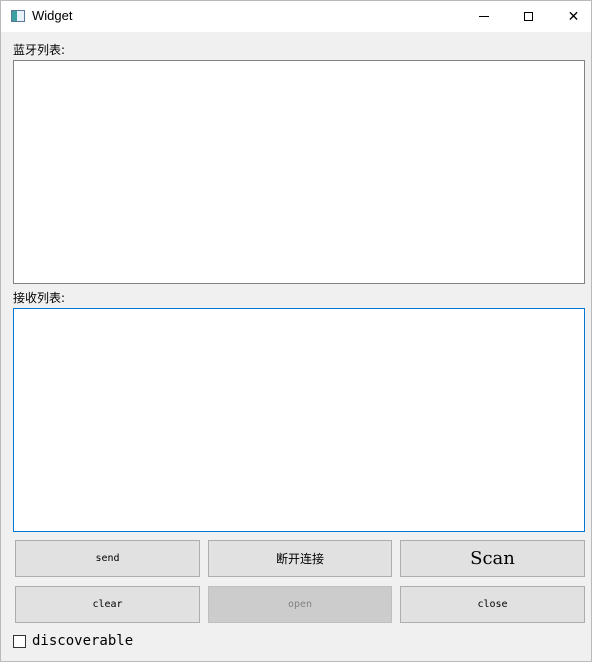  I want to click on minimize-button, so click(483, 16).